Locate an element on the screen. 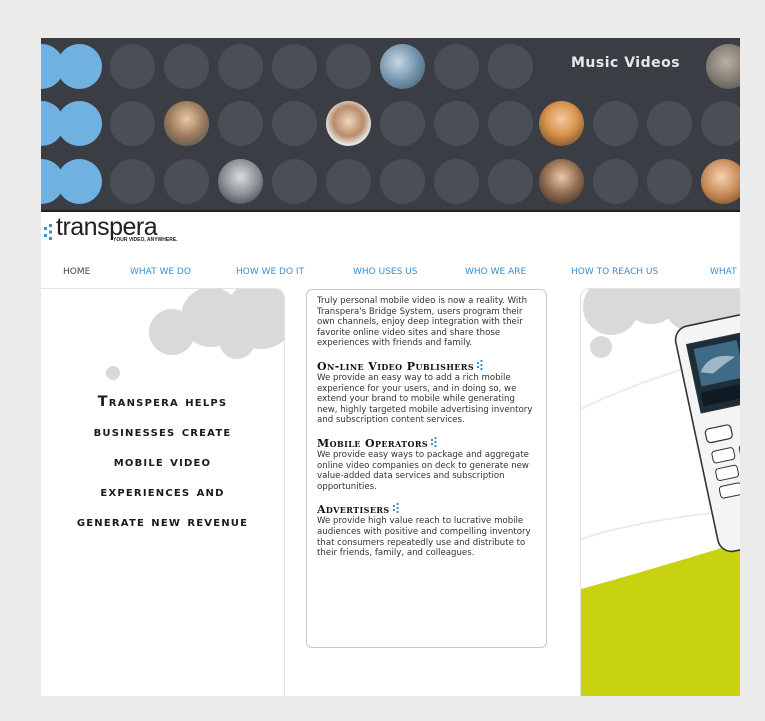 Image resolution: width=765 pixels, height=721 pixels. section-title-text: Mobile Operators is located at coordinates (373, 443).